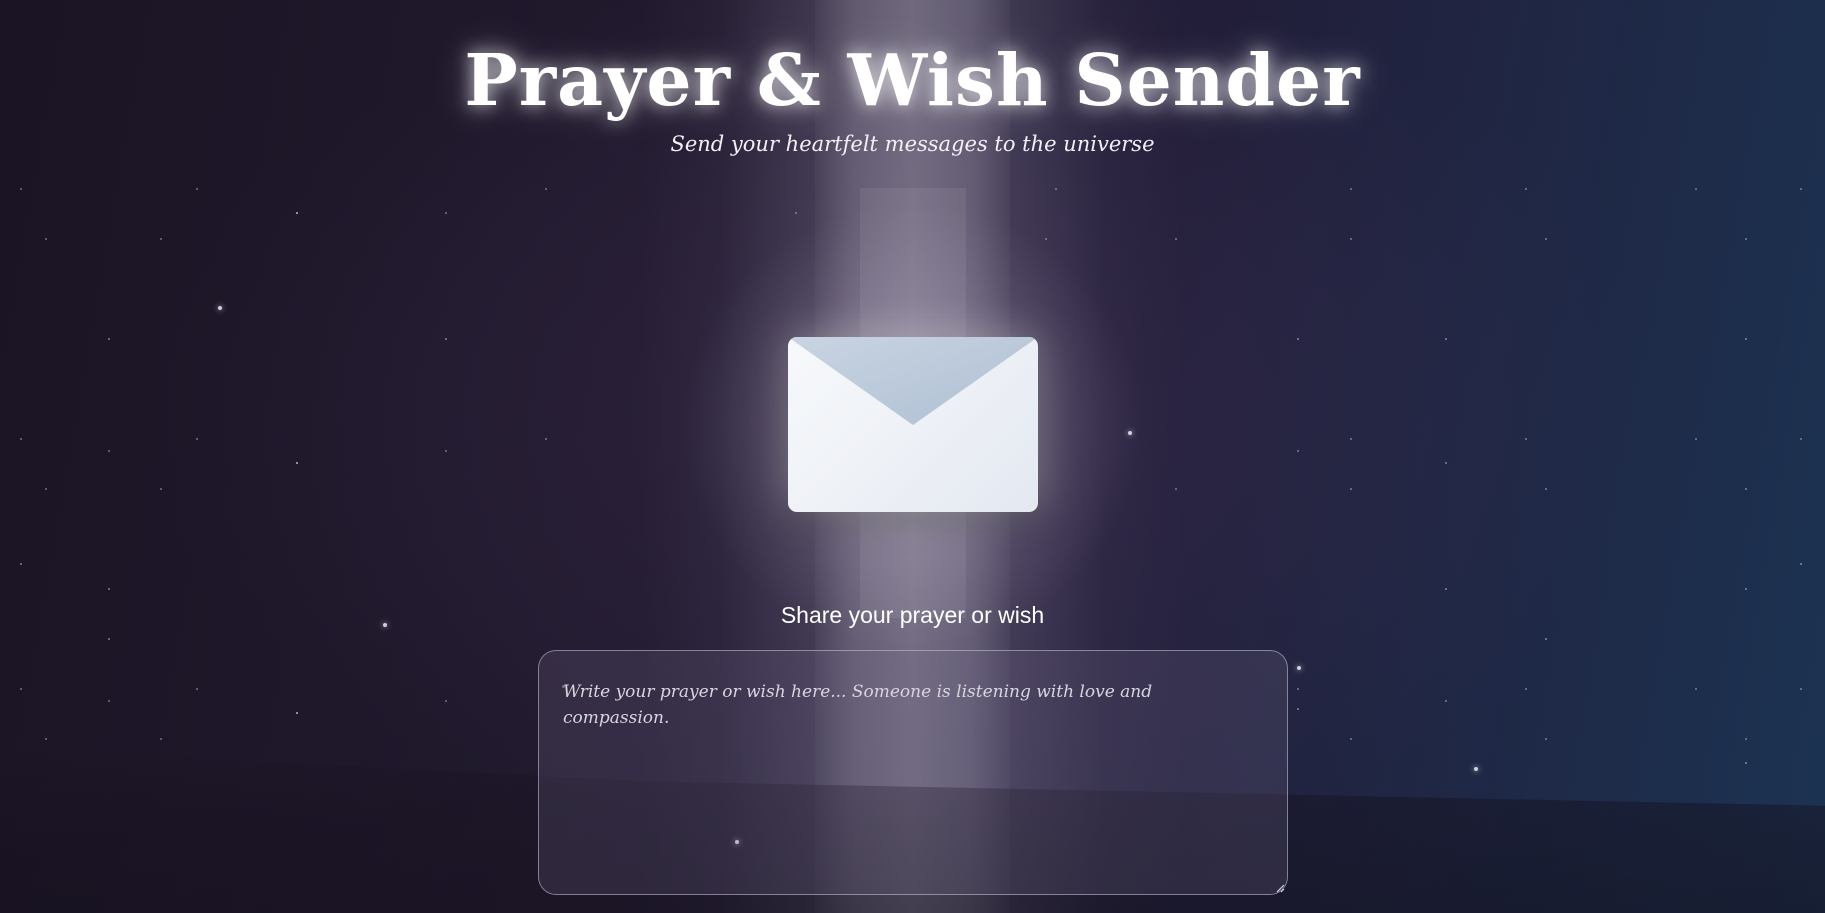 The width and height of the screenshot is (1825, 913). Describe the element at coordinates (912, 615) in the screenshot. I see `prompt-label: Share your prayer or wish` at that location.